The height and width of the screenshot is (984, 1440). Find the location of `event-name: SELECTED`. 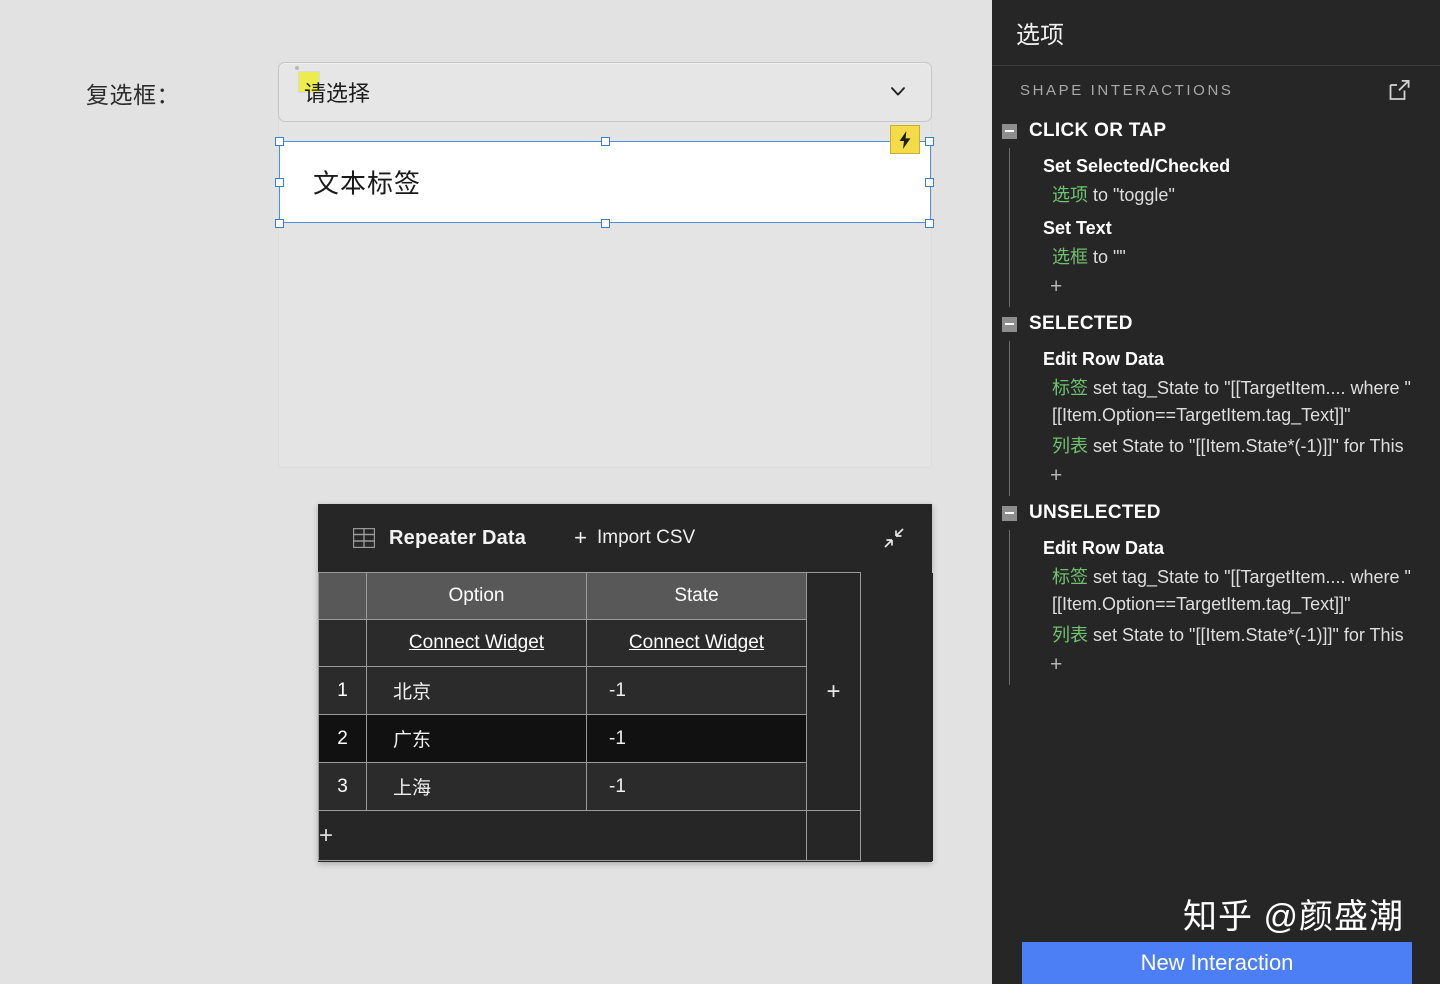

event-name: SELECTED is located at coordinates (1081, 323).